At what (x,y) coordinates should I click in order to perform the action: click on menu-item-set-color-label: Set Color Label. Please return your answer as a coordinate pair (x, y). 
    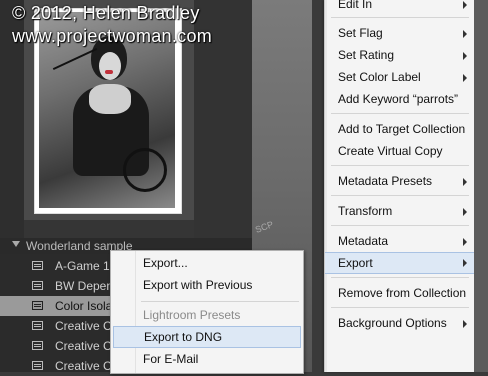
    Looking at the image, I should click on (400, 77).